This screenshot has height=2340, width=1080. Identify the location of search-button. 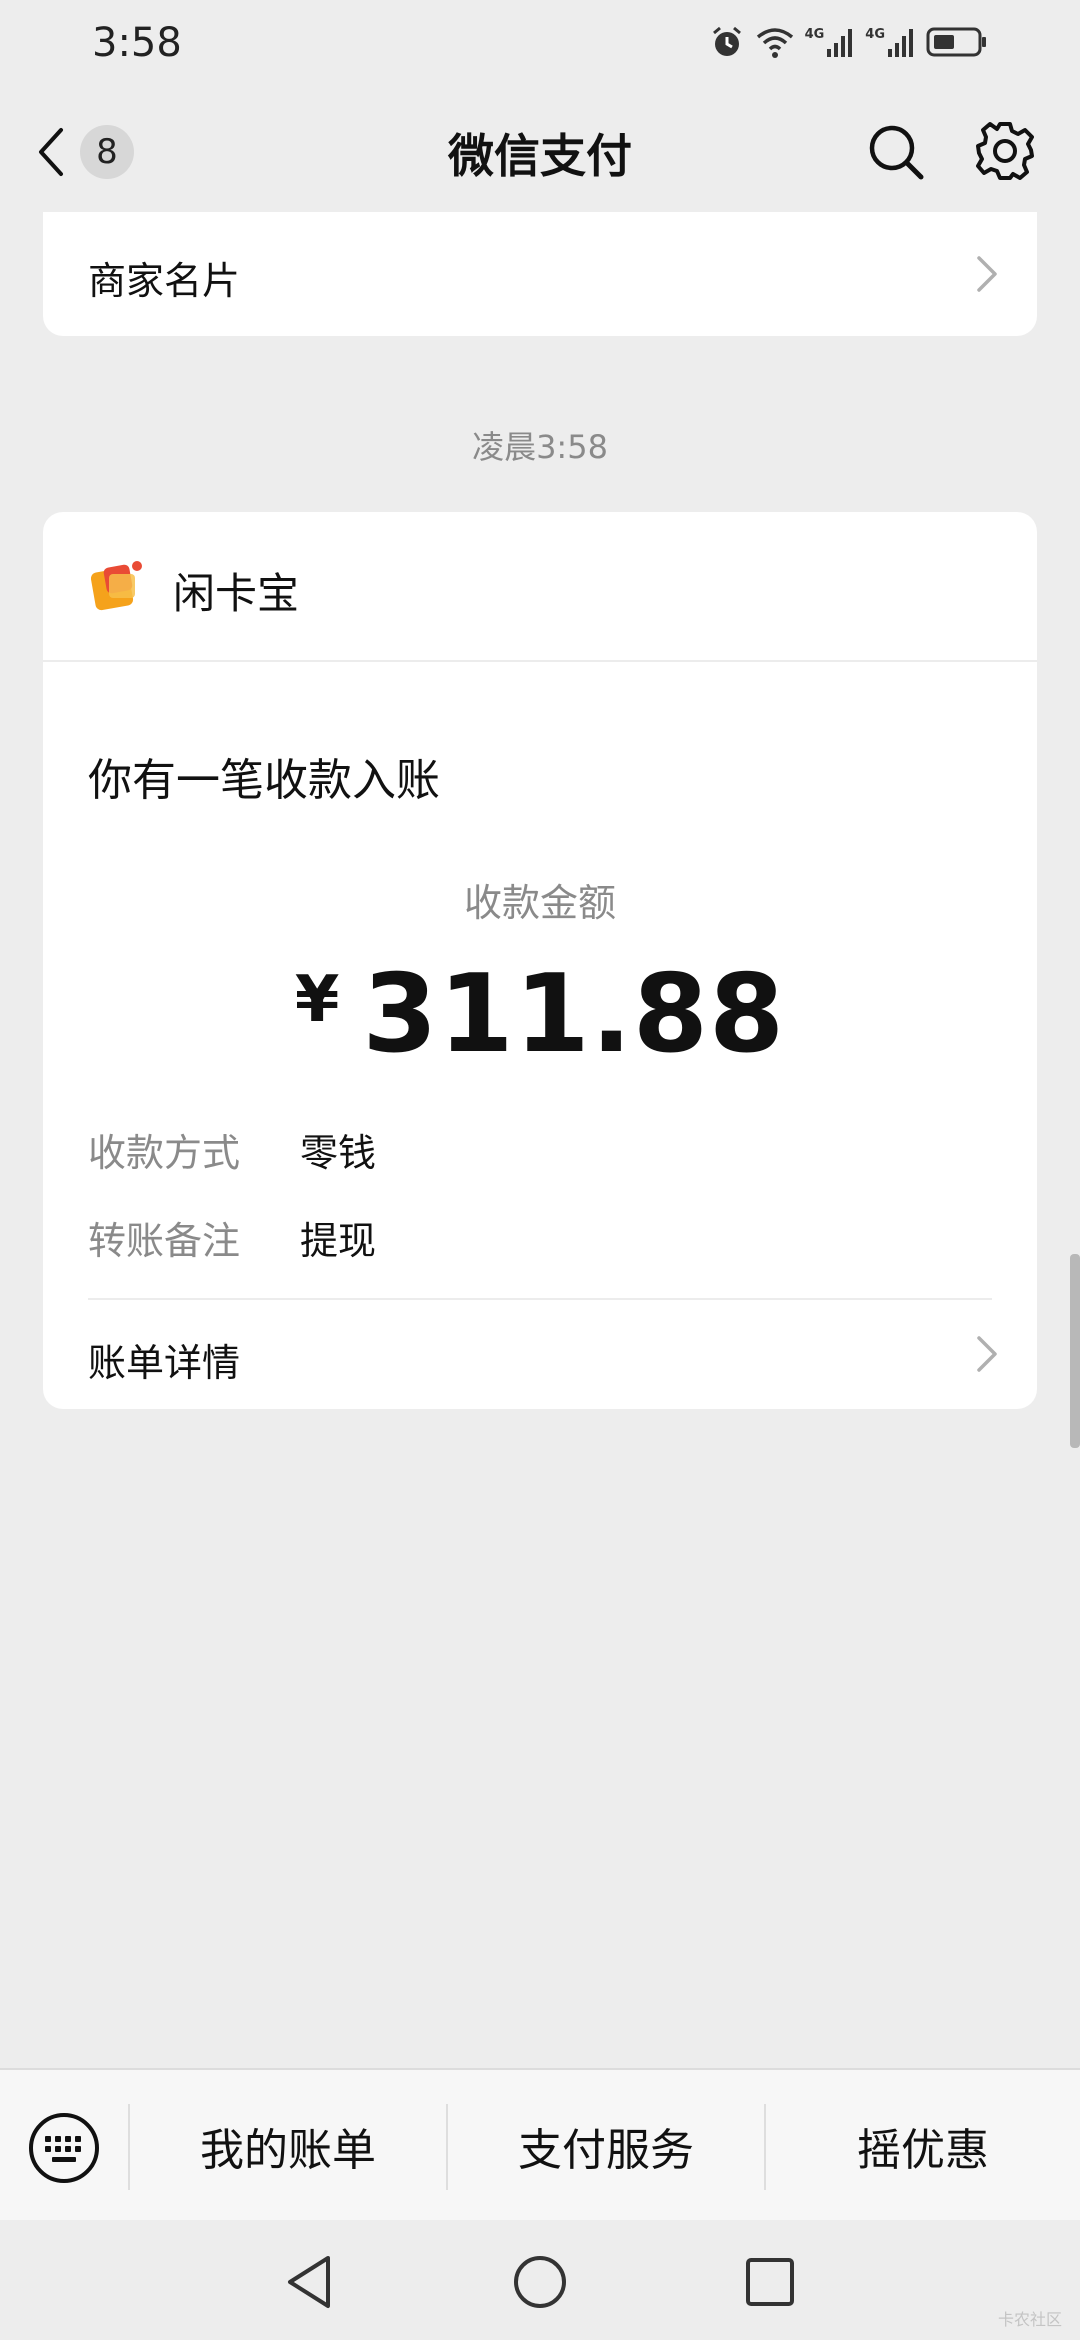
(896, 152).